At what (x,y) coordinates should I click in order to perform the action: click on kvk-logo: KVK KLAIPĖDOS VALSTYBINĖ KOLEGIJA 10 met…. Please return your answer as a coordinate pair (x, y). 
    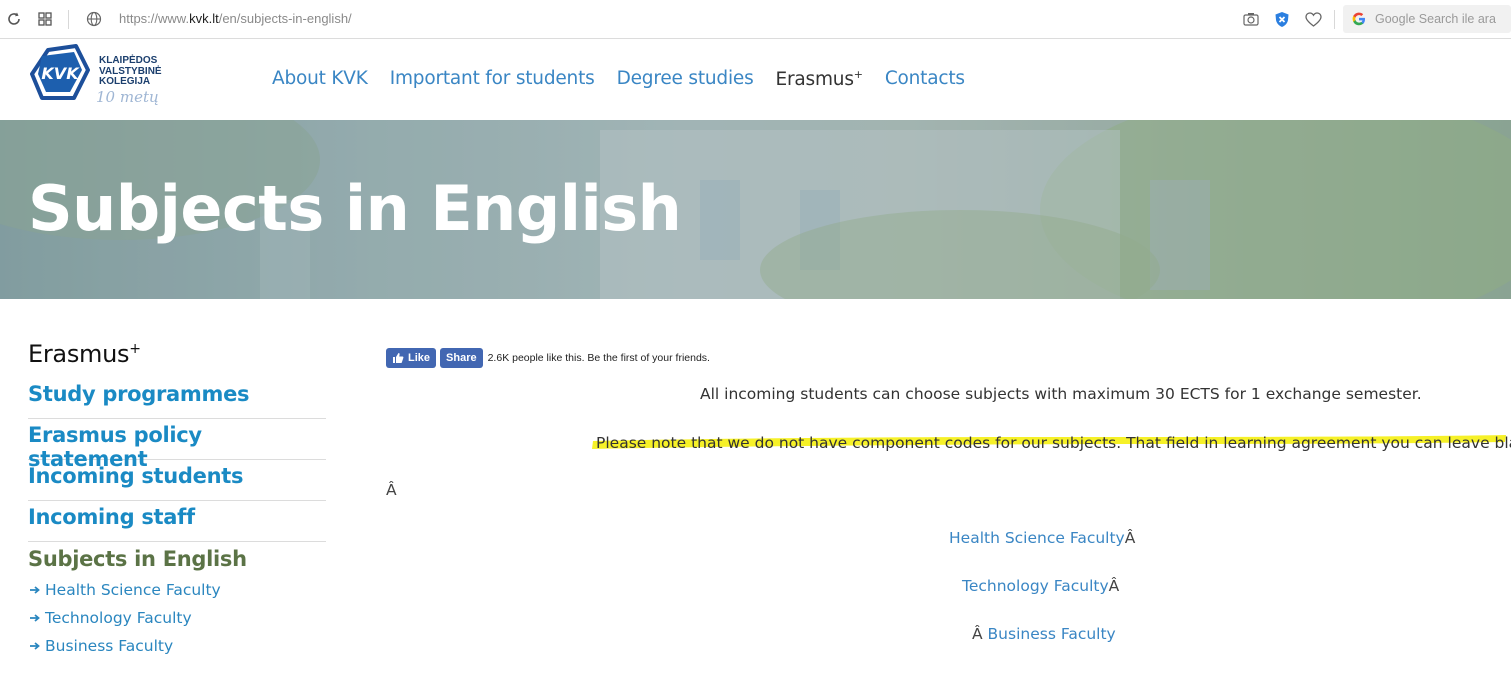
    Looking at the image, I should click on (105, 80).